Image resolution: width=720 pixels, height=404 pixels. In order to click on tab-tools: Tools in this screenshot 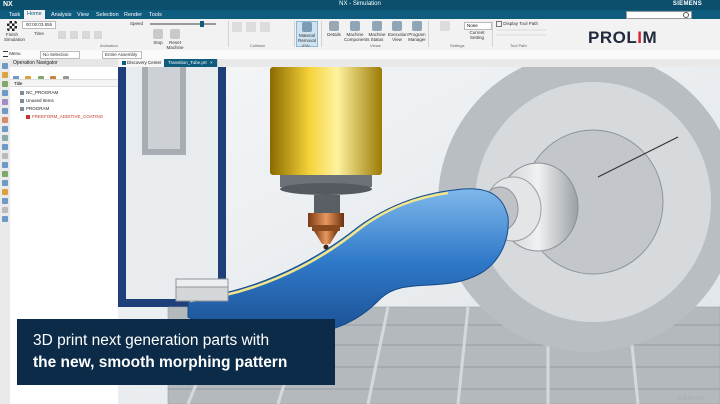, I will do `click(155, 15)`.